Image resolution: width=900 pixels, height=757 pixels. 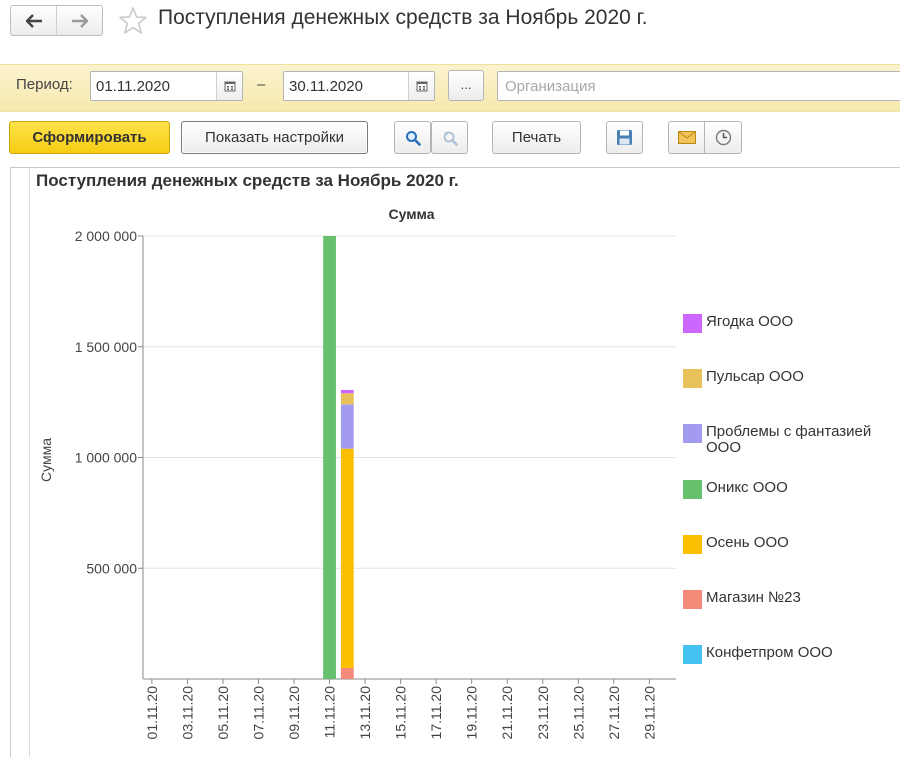 I want to click on x-tick-label: 13.11.20, so click(x=365, y=713).